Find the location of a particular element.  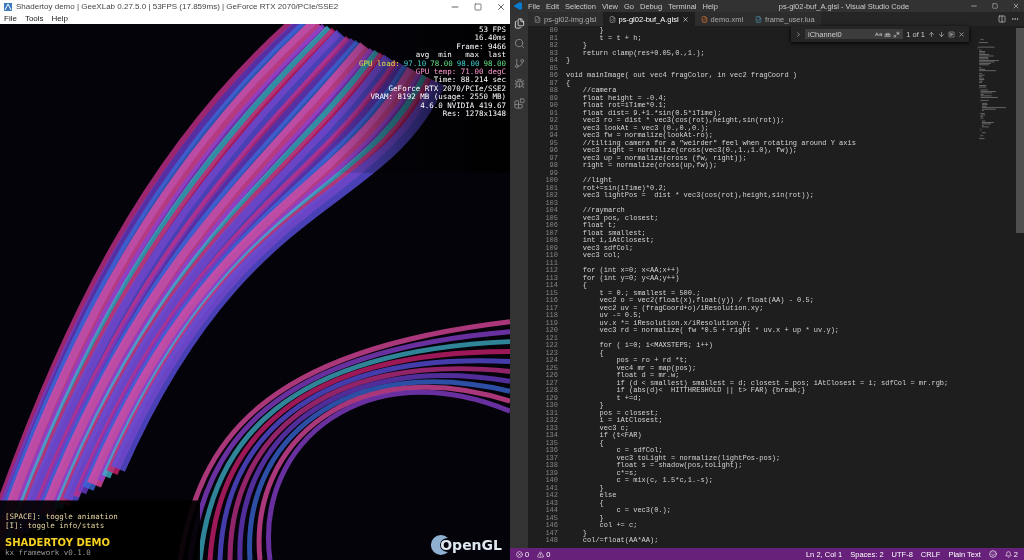

find-in-selection-icon is located at coordinates (951, 34).